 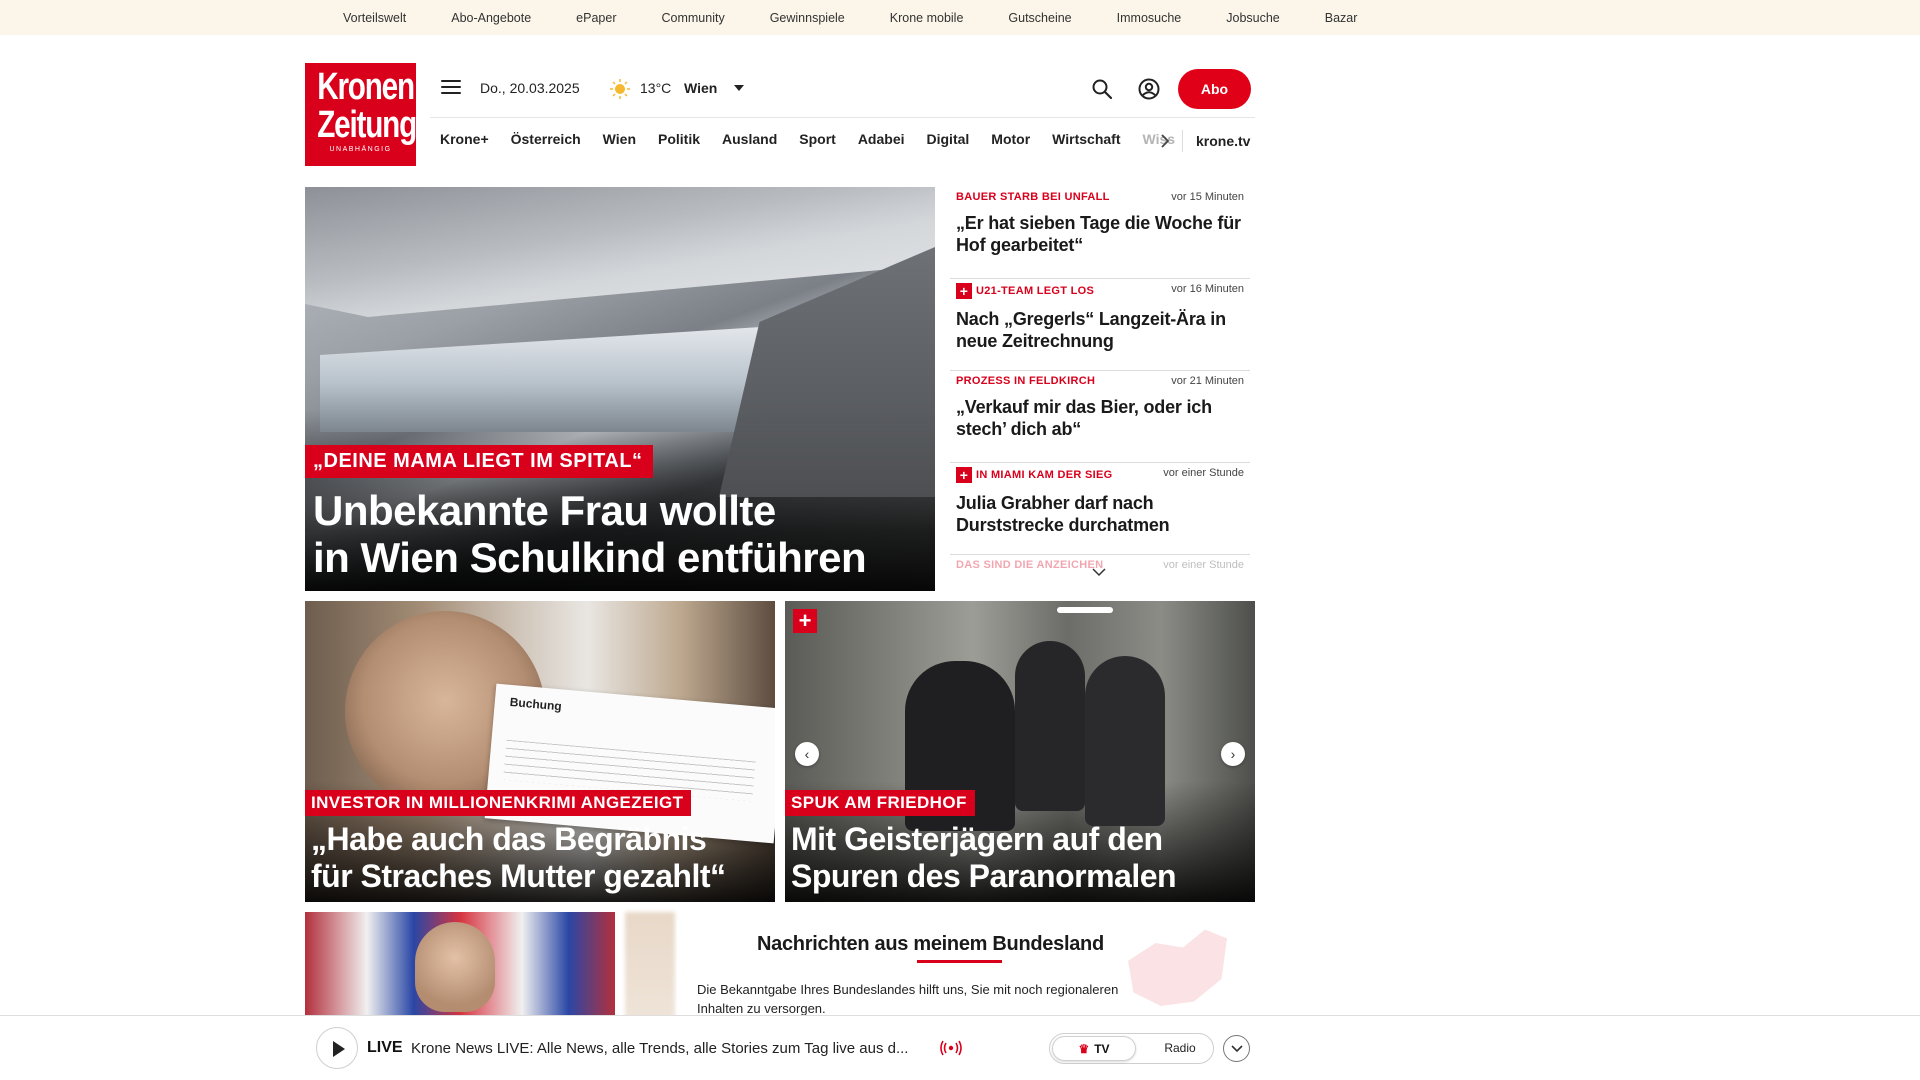 What do you see at coordinates (536, 704) in the screenshot?
I see `document-title: Buchung` at bounding box center [536, 704].